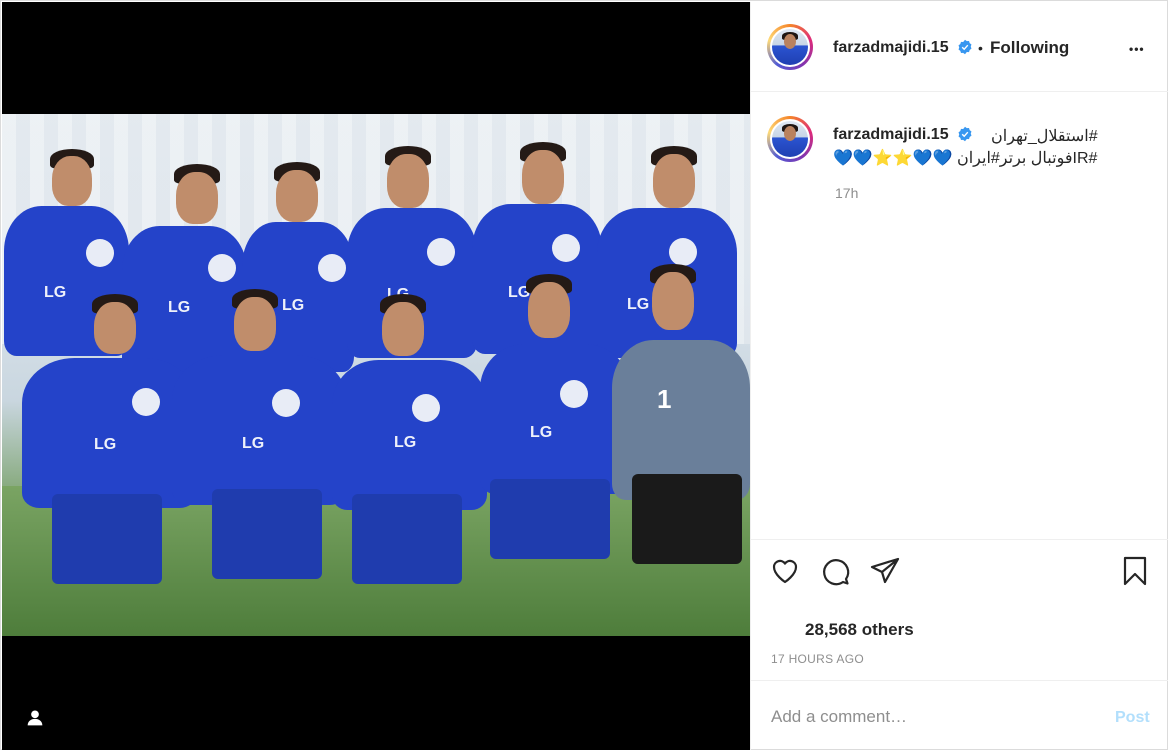 Image resolution: width=1168 pixels, height=750 pixels. Describe the element at coordinates (959, 569) in the screenshot. I see `action-bar` at that location.